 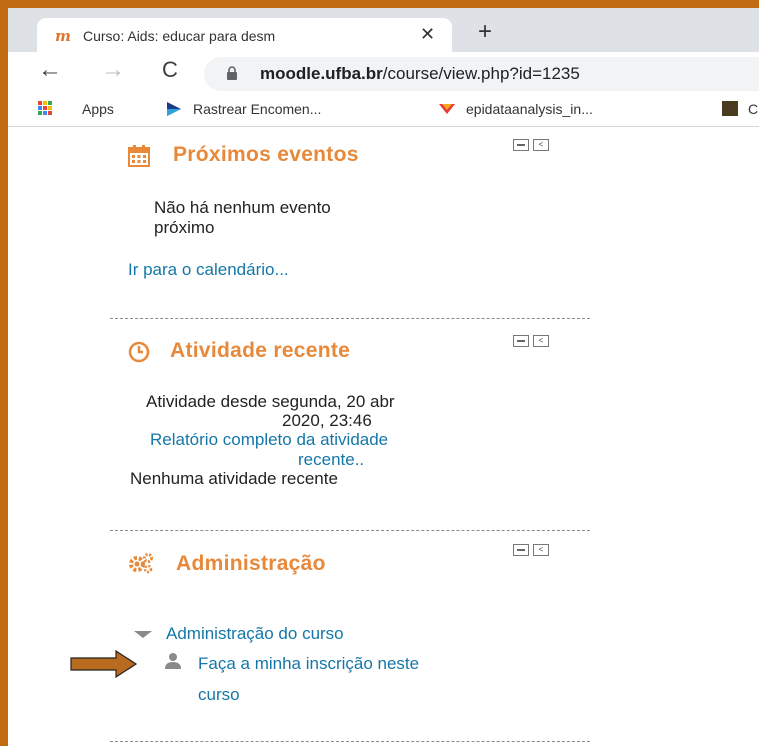 I want to click on epidata-chevron-icon, so click(x=447, y=109).